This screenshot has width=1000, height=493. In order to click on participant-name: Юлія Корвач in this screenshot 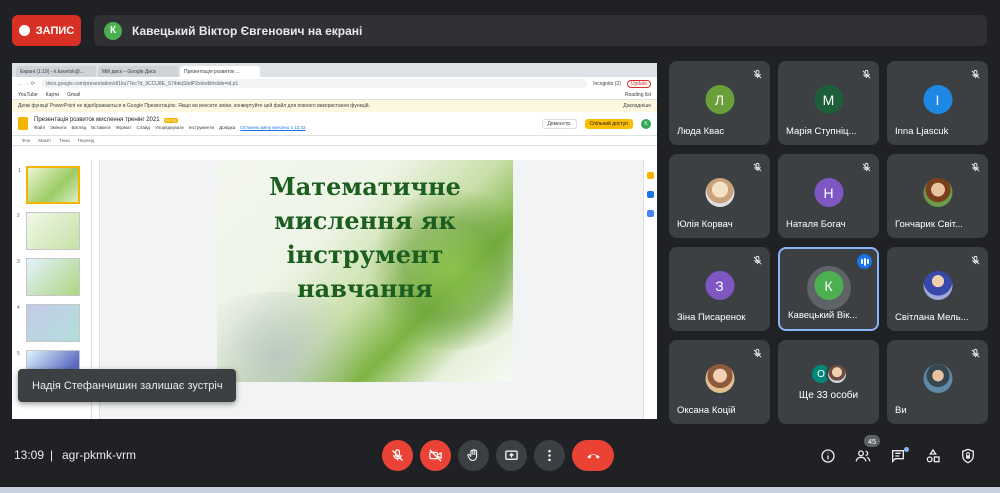, I will do `click(705, 224)`.